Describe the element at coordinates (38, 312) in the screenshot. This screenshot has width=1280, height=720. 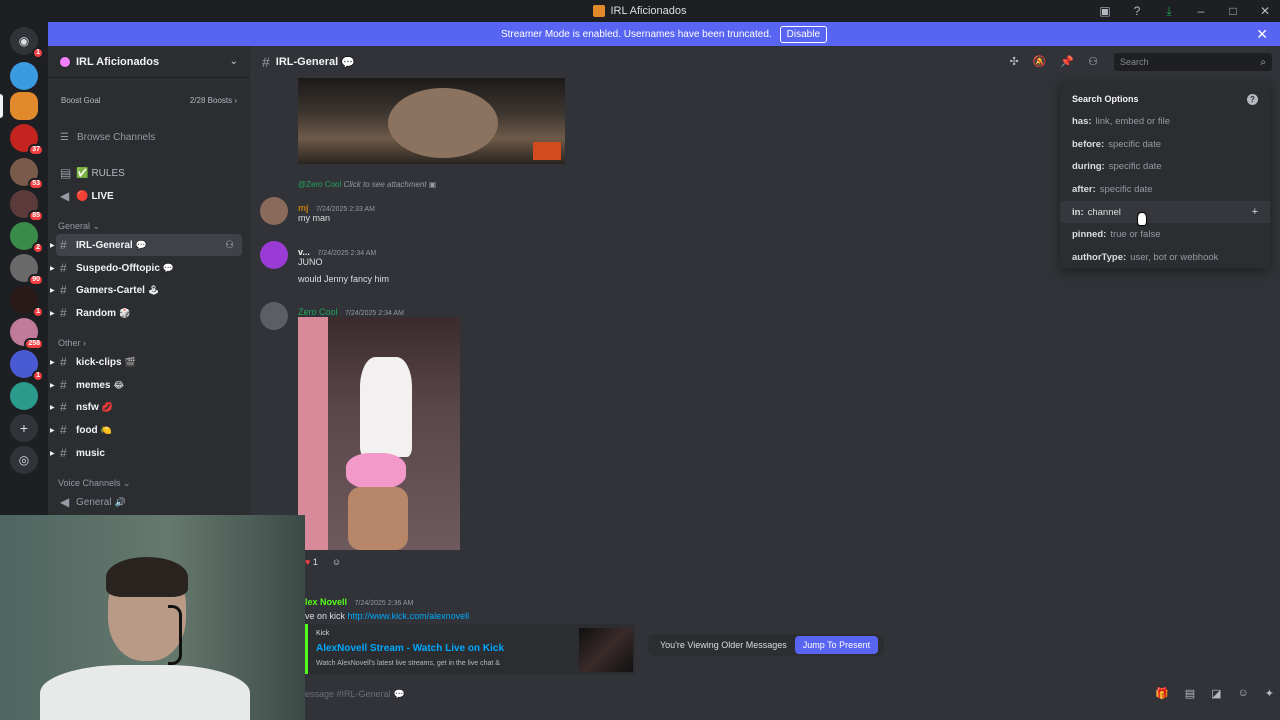
I see `server-badge: 1` at that location.